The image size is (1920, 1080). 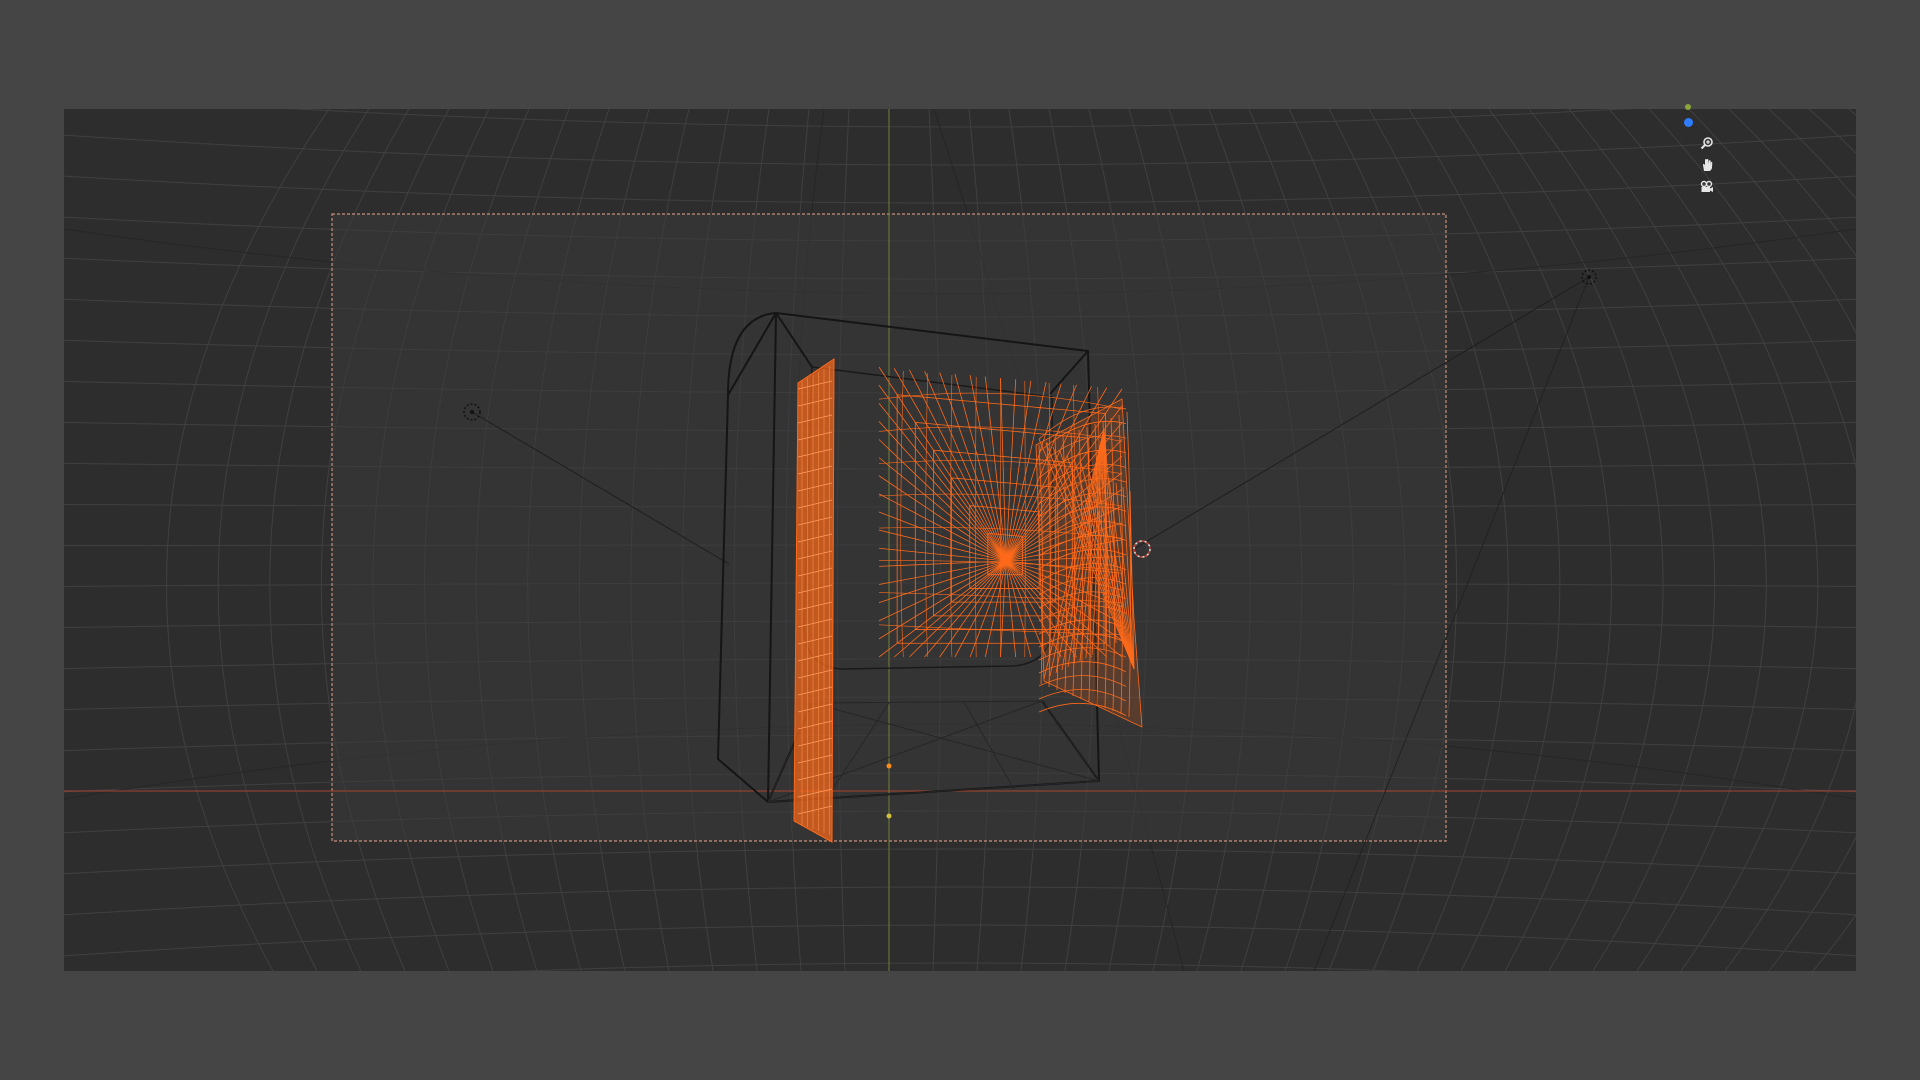 What do you see at coordinates (1589, 277) in the screenshot?
I see `light-right-icon` at bounding box center [1589, 277].